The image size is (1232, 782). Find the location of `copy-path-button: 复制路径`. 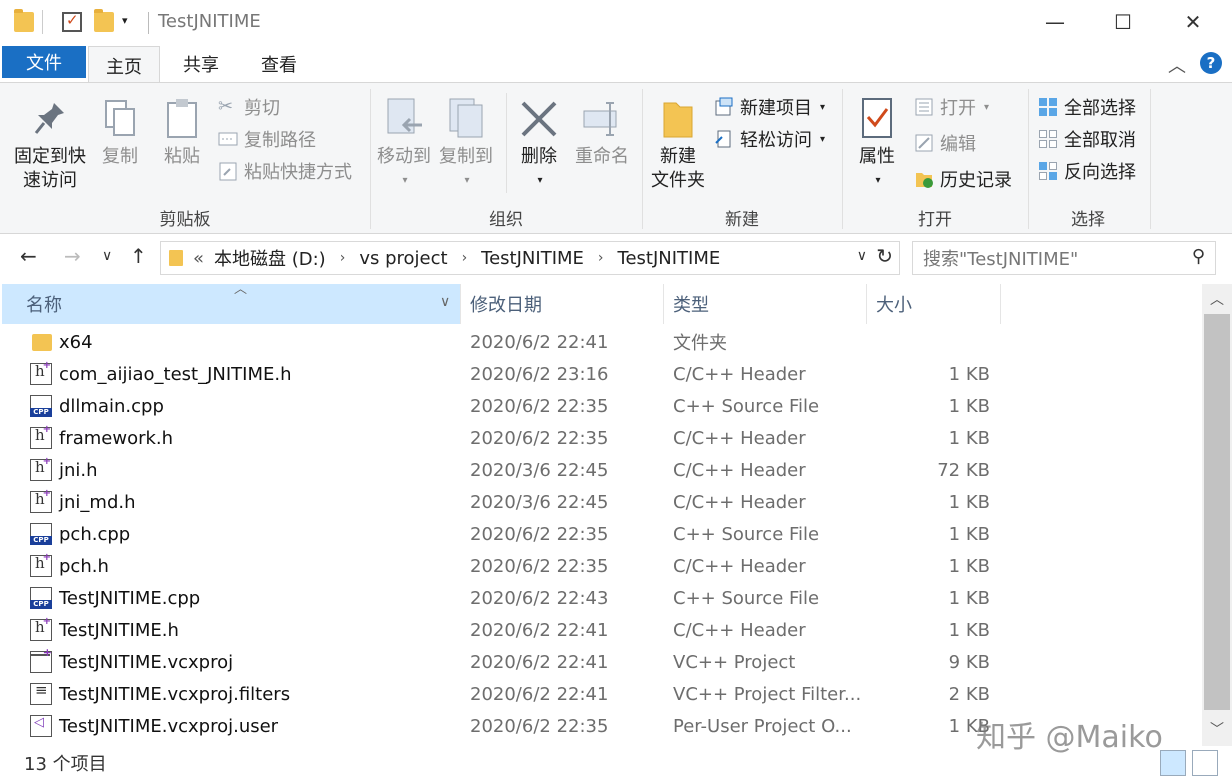

copy-path-button: 复制路径 is located at coordinates (267, 139).